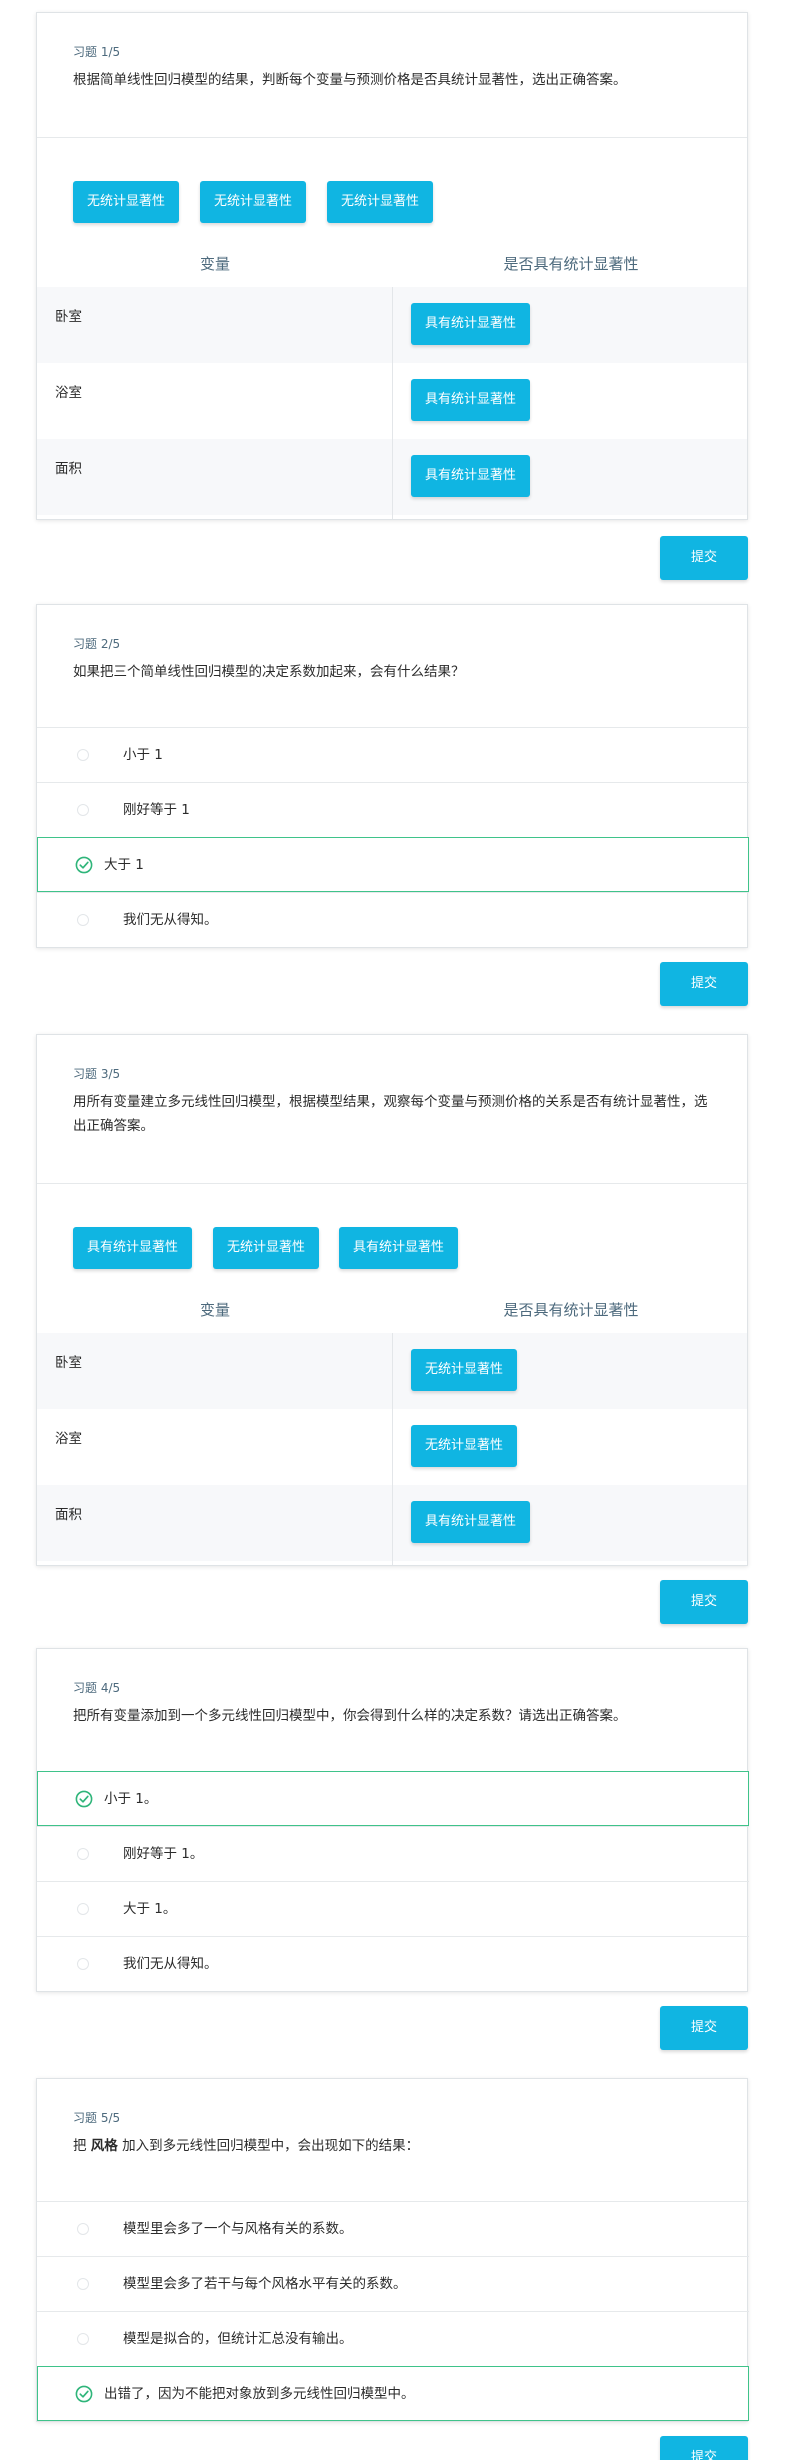  Describe the element at coordinates (393, 1798) in the screenshot. I see `q4-option-1-correct: 小于 1。` at that location.